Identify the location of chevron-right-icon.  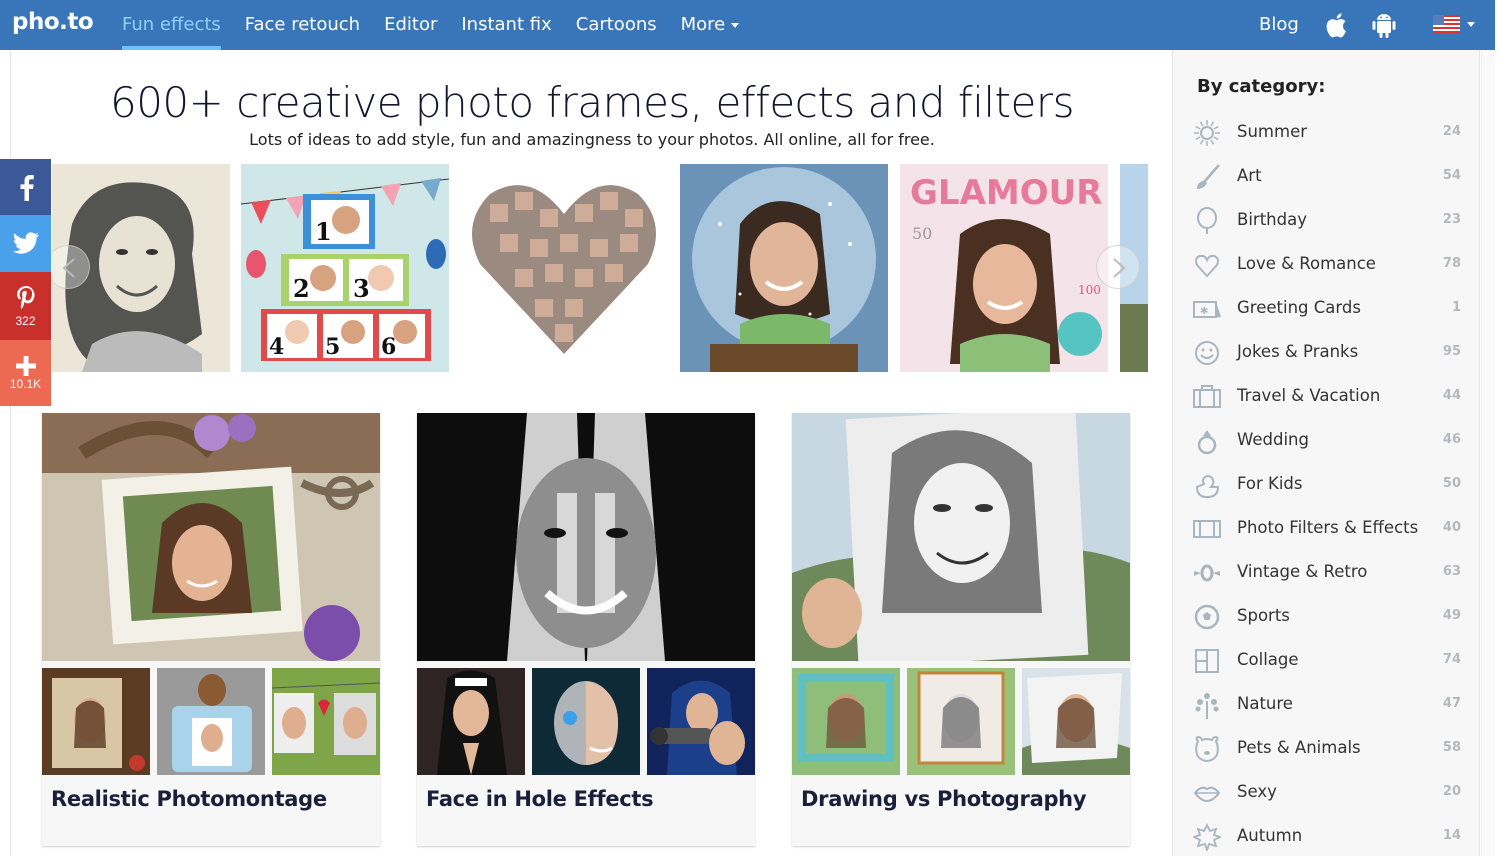
(1119, 268).